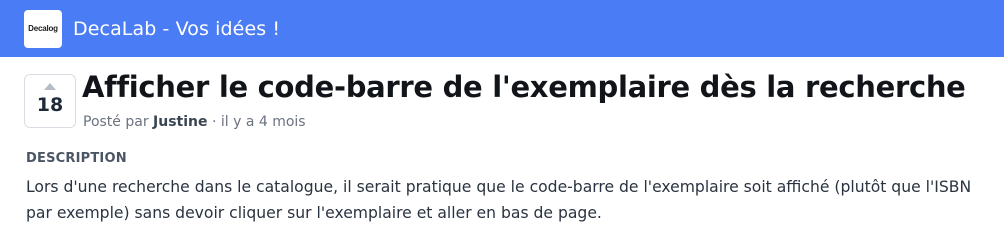  Describe the element at coordinates (180, 122) in the screenshot. I see `author-name: Justine` at that location.